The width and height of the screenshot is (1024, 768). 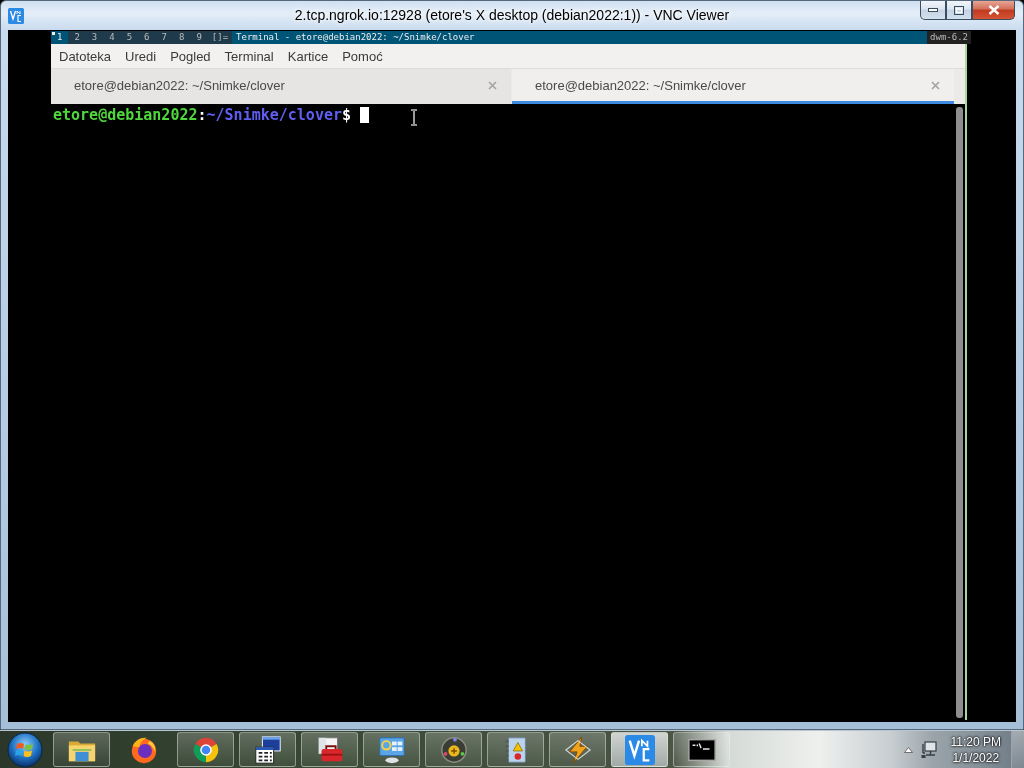 What do you see at coordinates (190, 56) in the screenshot?
I see `menu-item: Pogled` at bounding box center [190, 56].